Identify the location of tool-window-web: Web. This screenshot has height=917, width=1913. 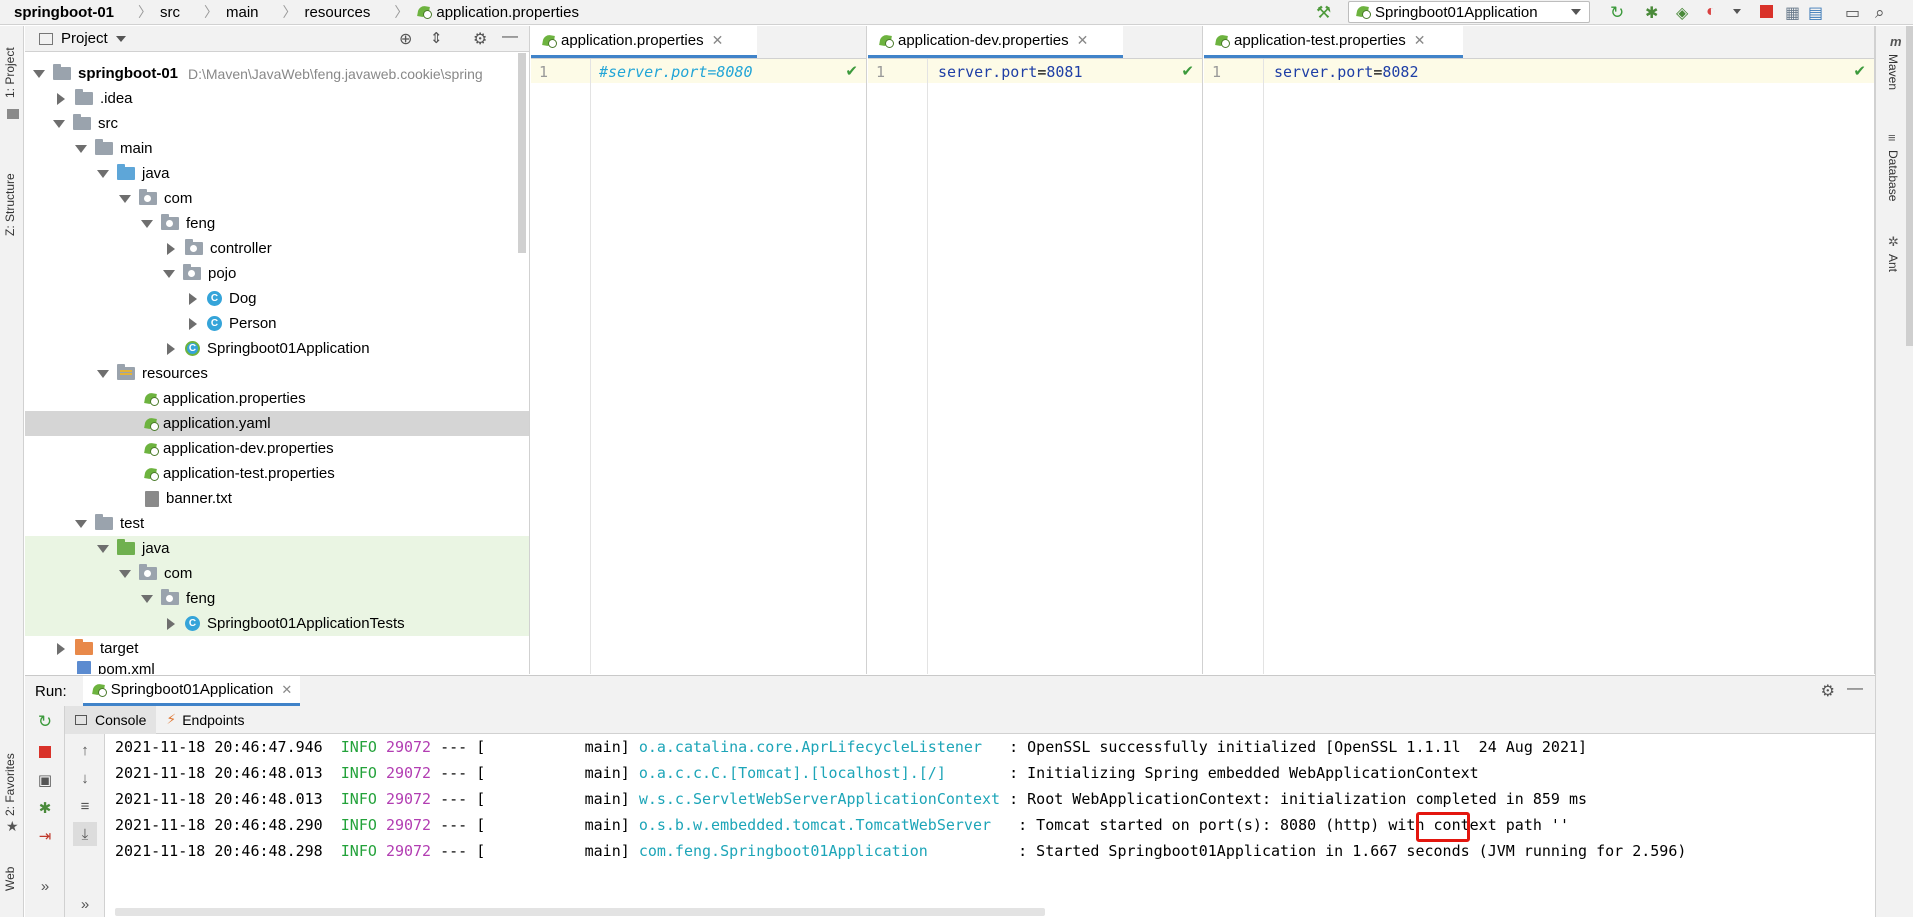
(10, 879).